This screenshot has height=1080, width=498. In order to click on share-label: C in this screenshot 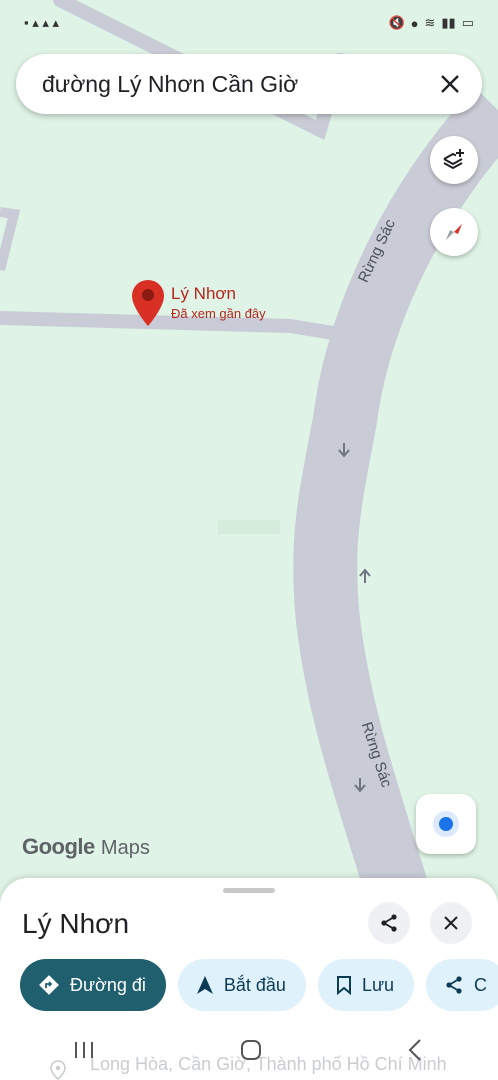, I will do `click(481, 984)`.